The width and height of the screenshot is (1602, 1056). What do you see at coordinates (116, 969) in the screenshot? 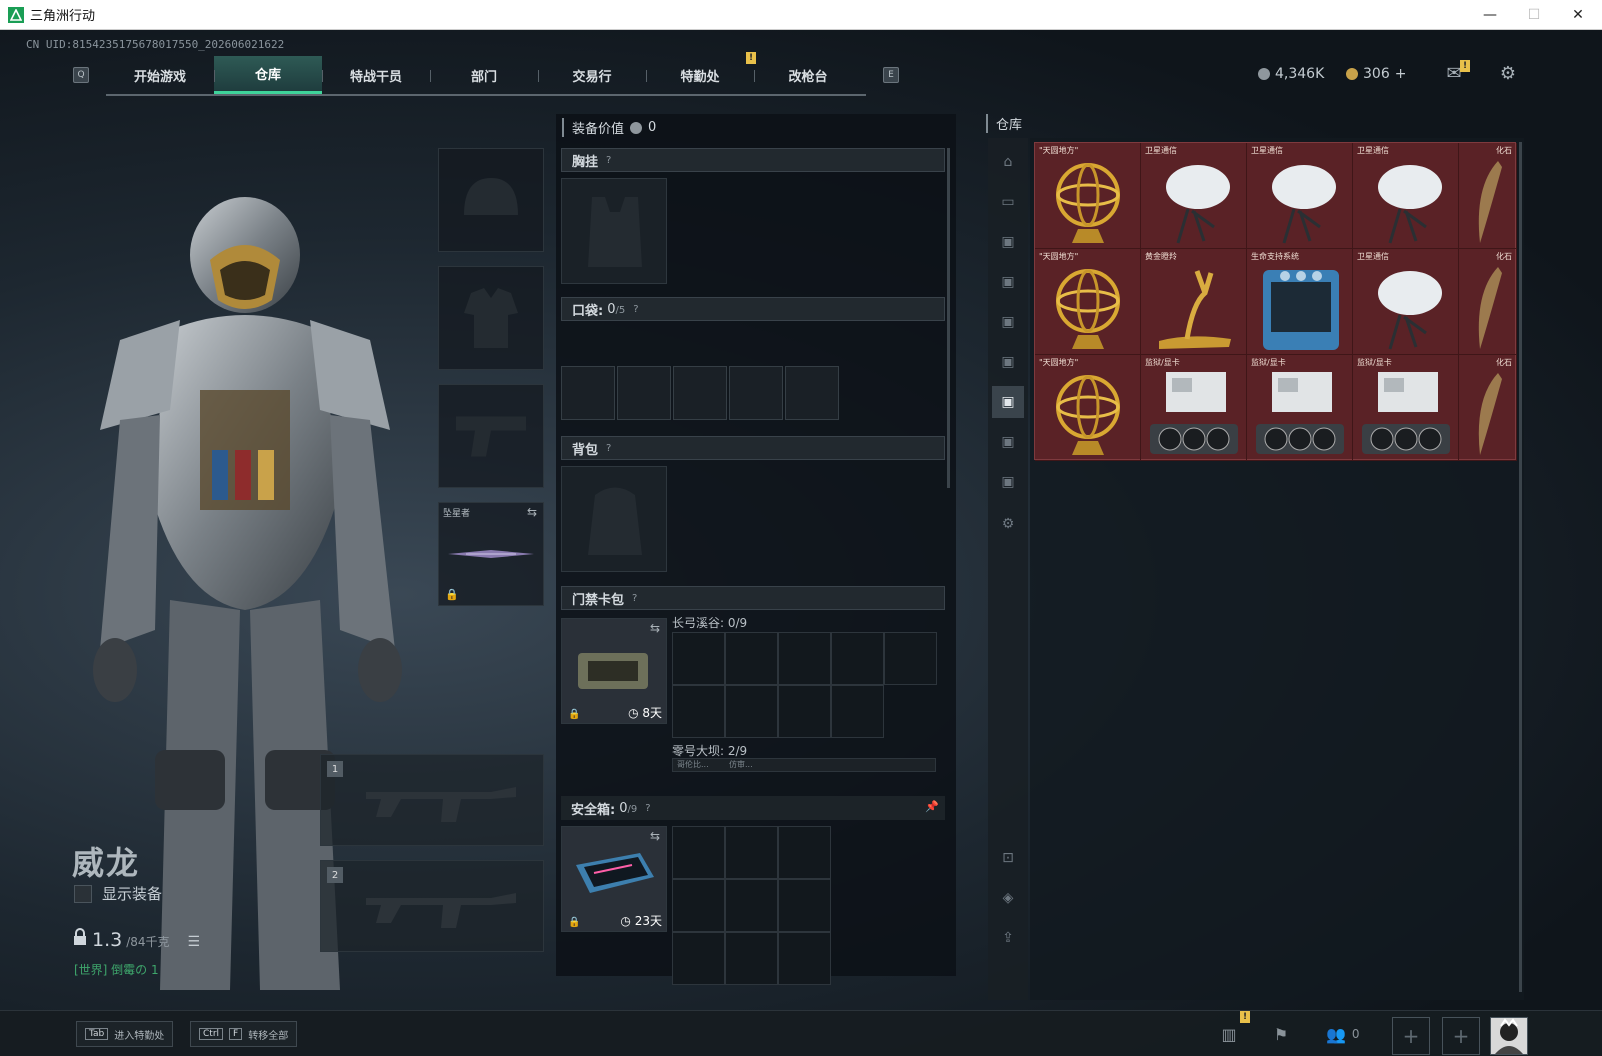
I see `world-chat-line: [世界] 倒霉の 1` at bounding box center [116, 969].